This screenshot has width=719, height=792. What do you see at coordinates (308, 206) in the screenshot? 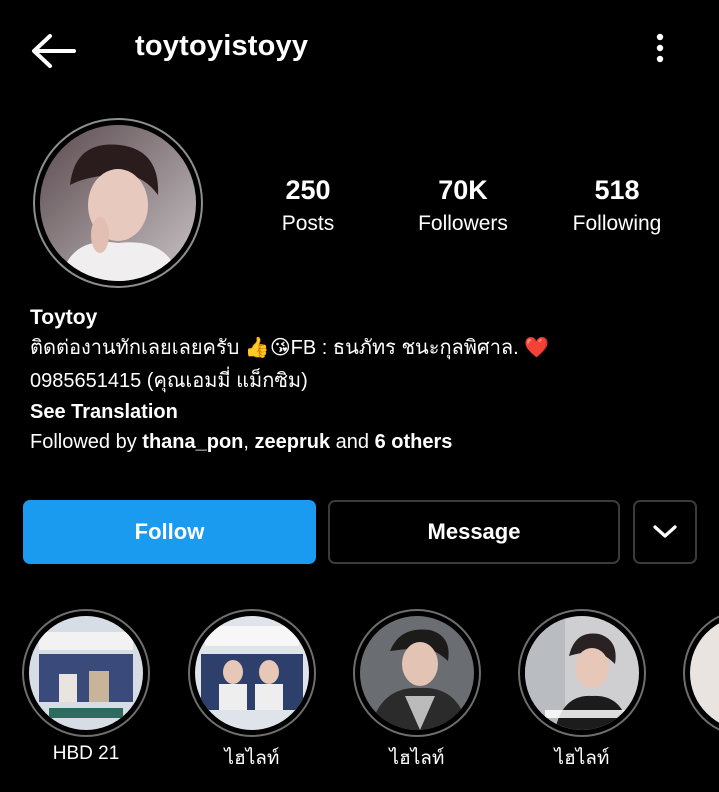
I see `stat-posts: 250 Posts` at bounding box center [308, 206].